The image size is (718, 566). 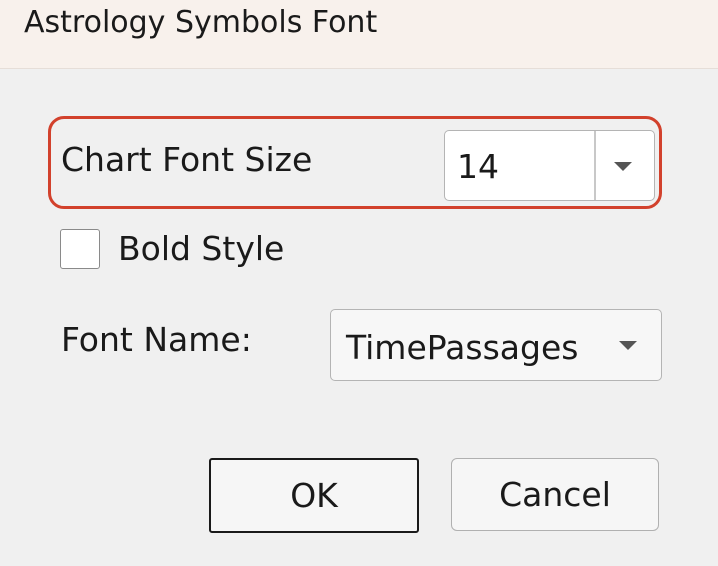 I want to click on ok-button: OK, so click(x=314, y=495).